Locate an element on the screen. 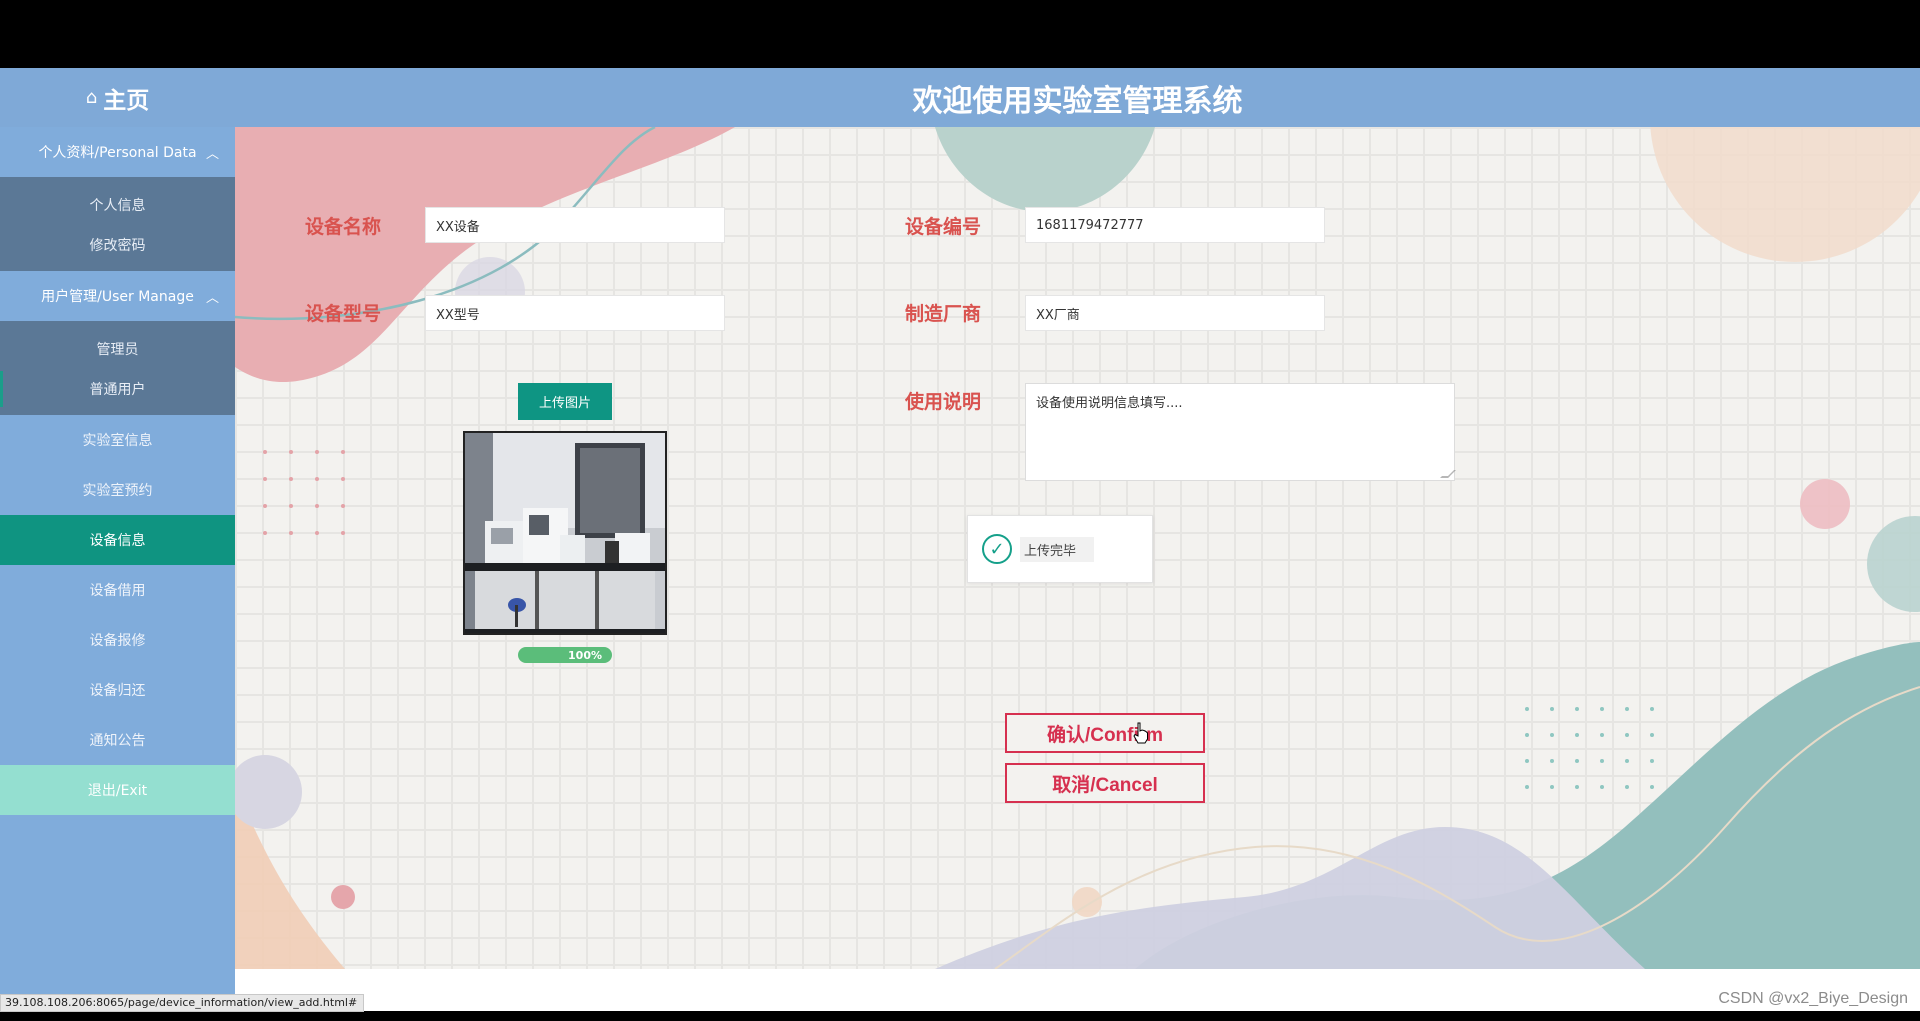  sidebar-group-label: 个人资料/Personal Data is located at coordinates (117, 153).